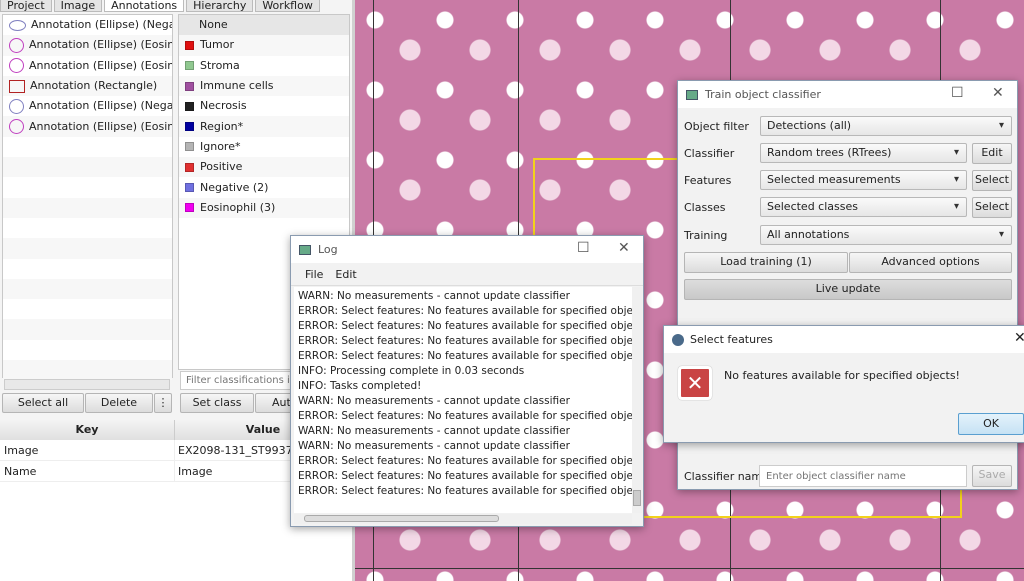 The height and width of the screenshot is (581, 1024). Describe the element at coordinates (991, 424) in the screenshot. I see `ok-button: OK` at that location.